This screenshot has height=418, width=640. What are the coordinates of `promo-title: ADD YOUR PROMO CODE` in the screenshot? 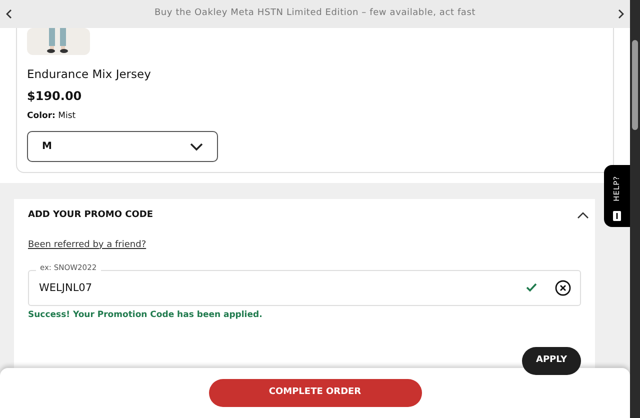 It's located at (91, 215).